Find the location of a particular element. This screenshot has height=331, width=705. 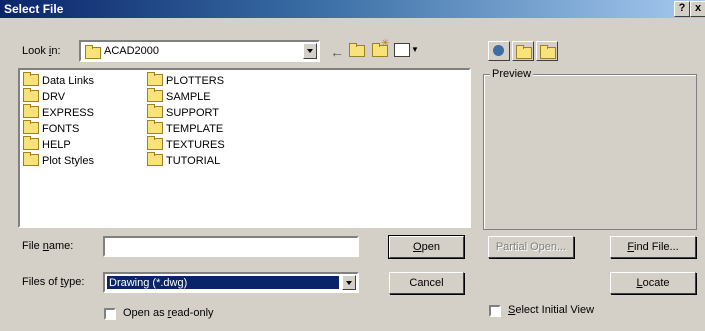

list-item: Plot Styles is located at coordinates (58, 160).